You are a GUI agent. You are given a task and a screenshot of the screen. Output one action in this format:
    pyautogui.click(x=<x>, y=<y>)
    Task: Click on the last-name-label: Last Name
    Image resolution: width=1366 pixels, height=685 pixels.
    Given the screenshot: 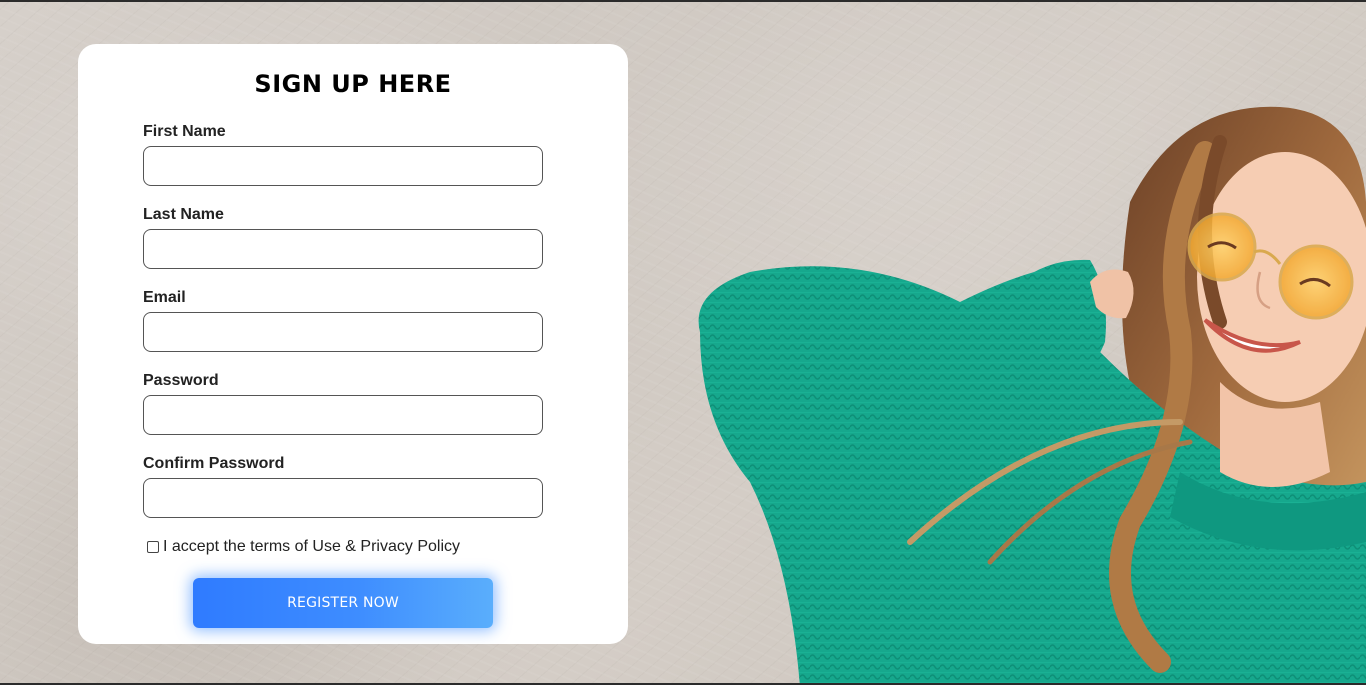 What is the action you would take?
    pyautogui.click(x=183, y=214)
    